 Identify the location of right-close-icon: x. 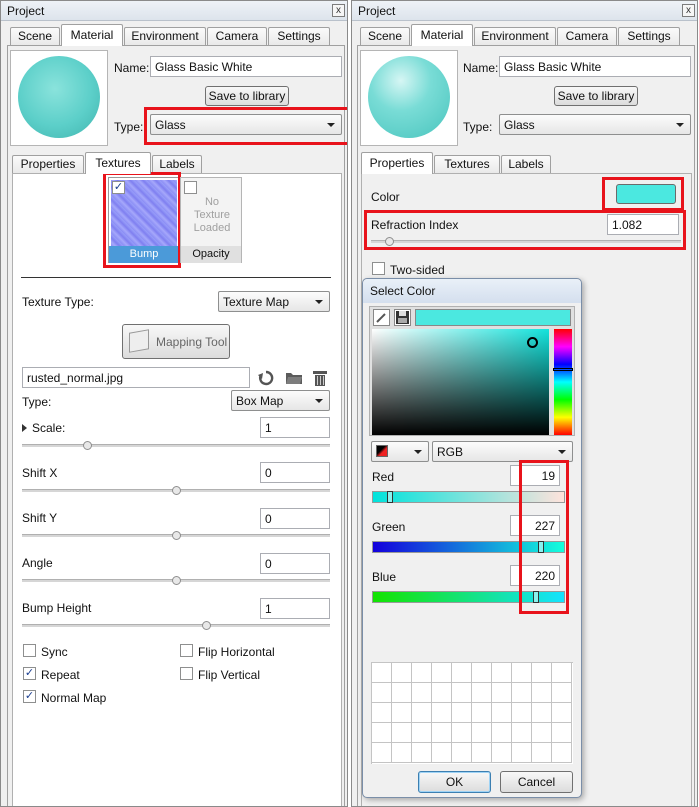
(688, 10).